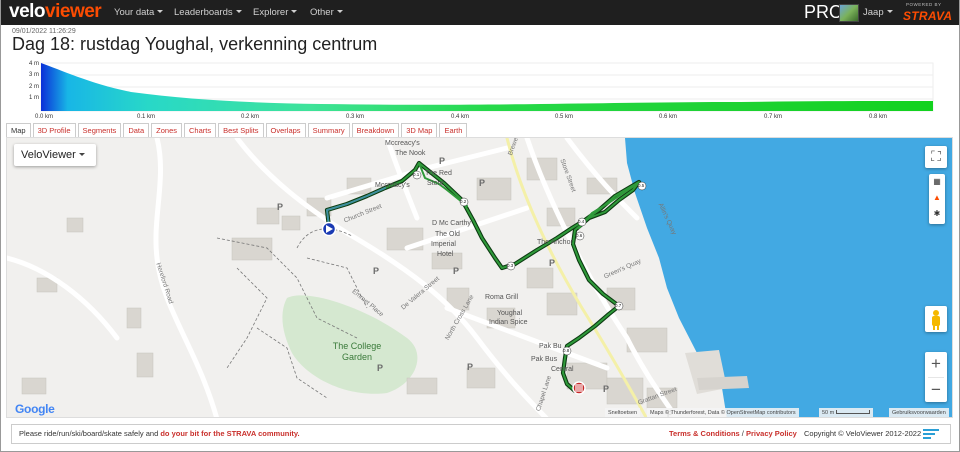 The image size is (960, 452). I want to click on tab-3d-map: 3D Map, so click(419, 130).